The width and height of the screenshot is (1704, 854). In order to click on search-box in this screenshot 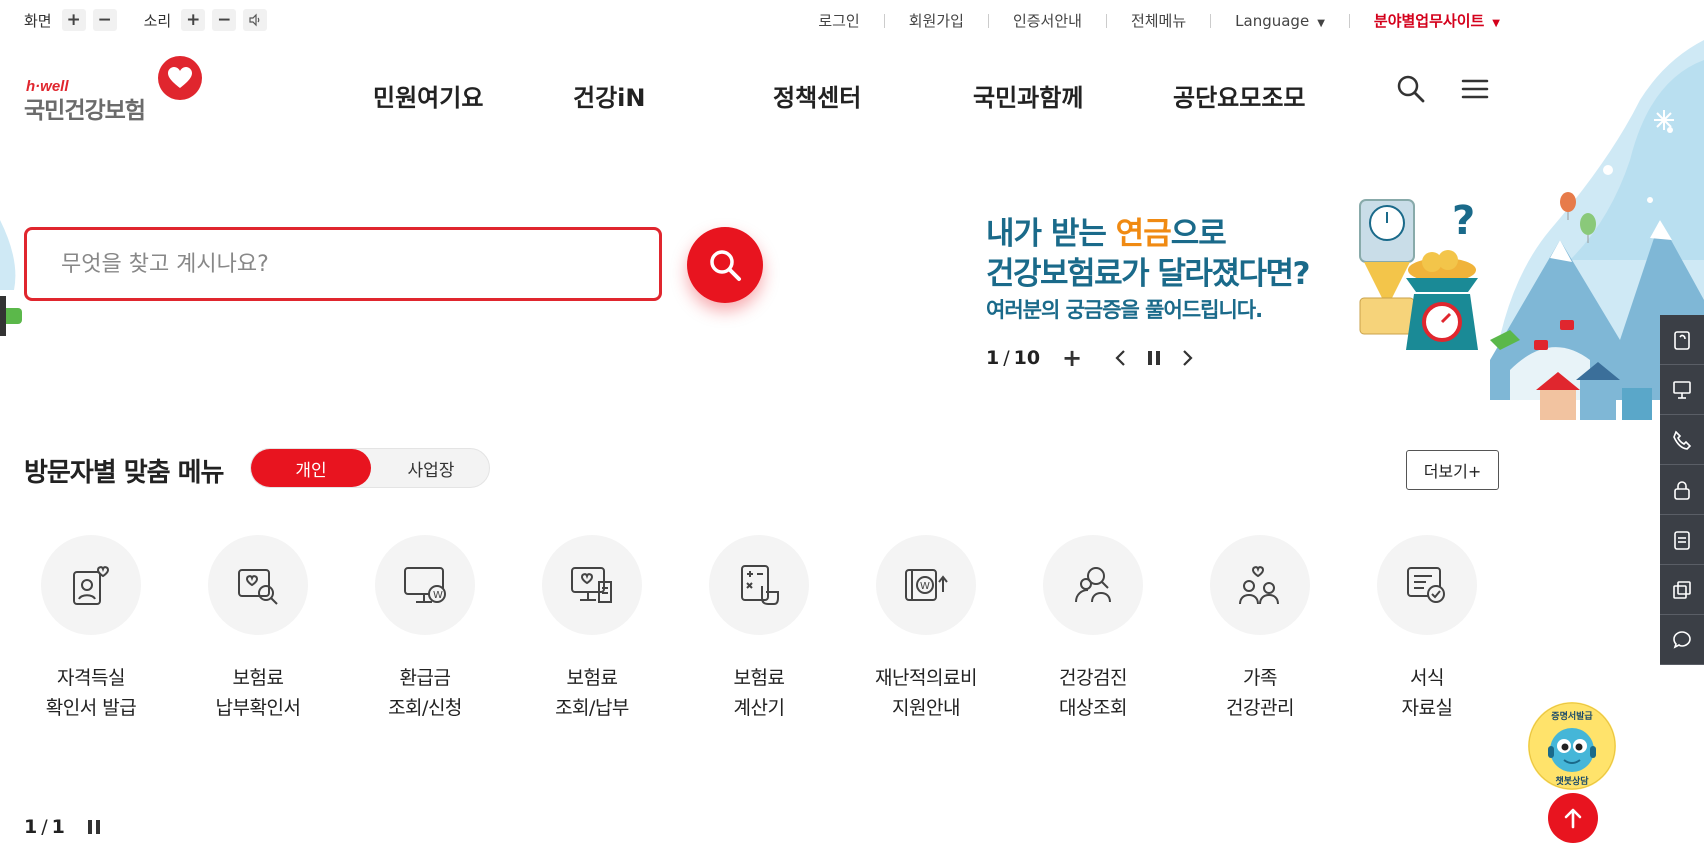, I will do `click(343, 264)`.